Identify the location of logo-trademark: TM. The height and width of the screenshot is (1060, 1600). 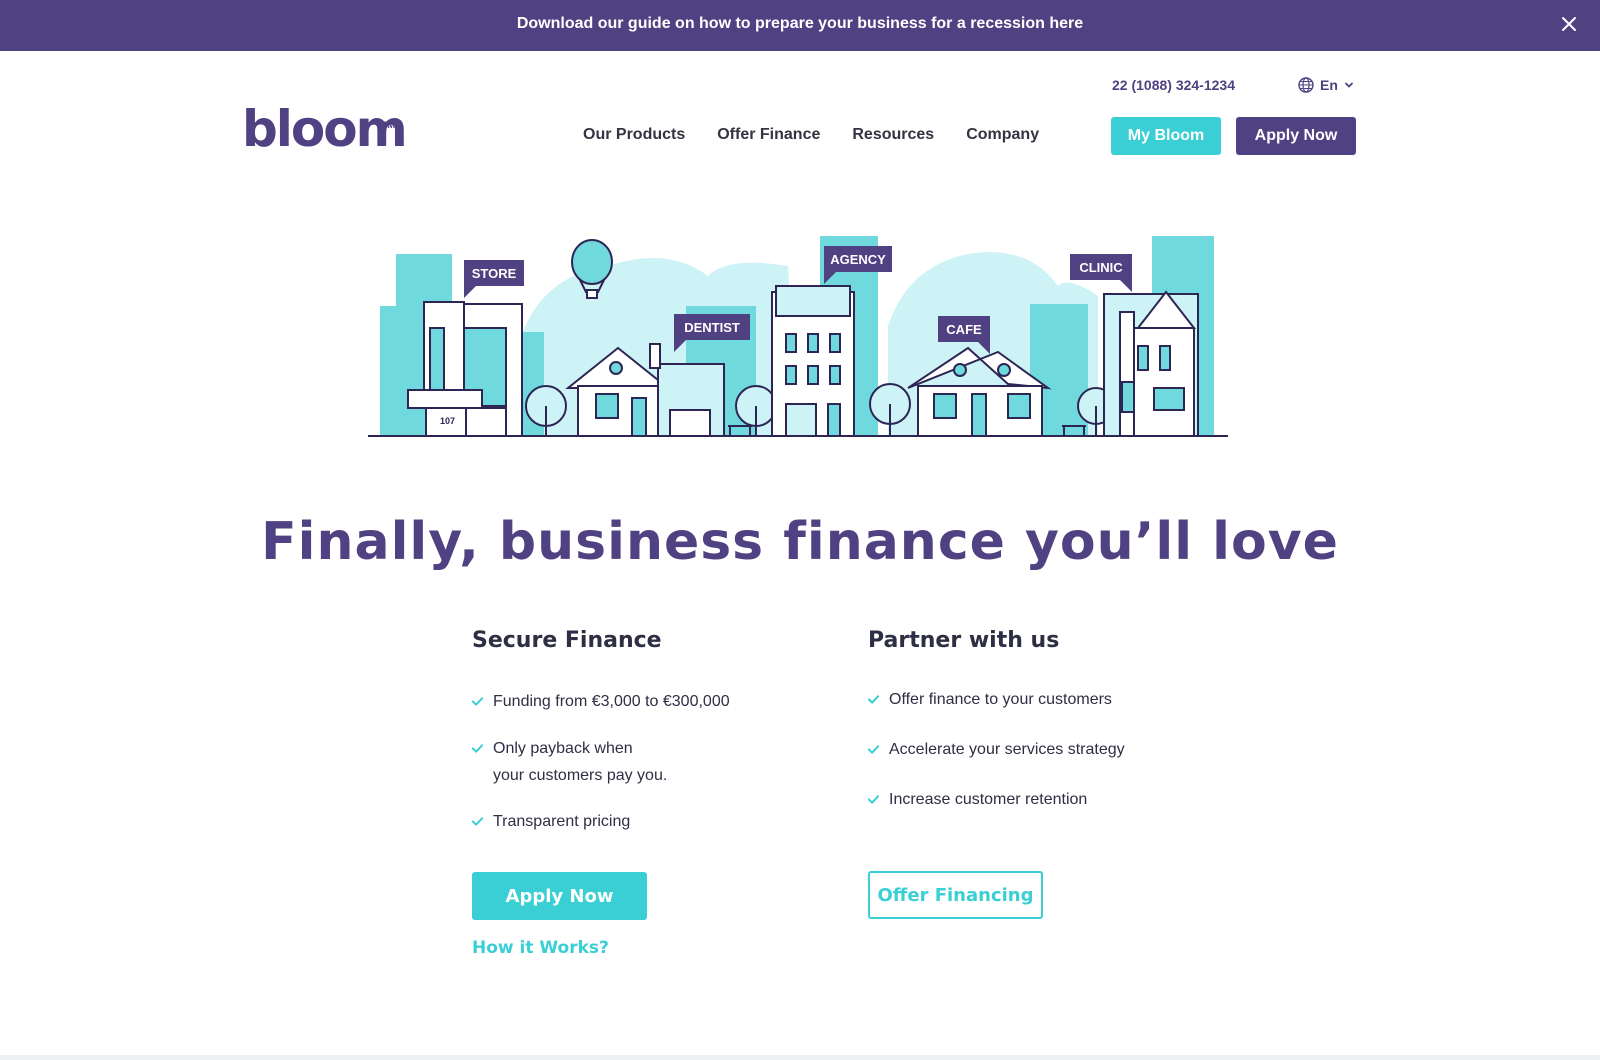
(388, 125).